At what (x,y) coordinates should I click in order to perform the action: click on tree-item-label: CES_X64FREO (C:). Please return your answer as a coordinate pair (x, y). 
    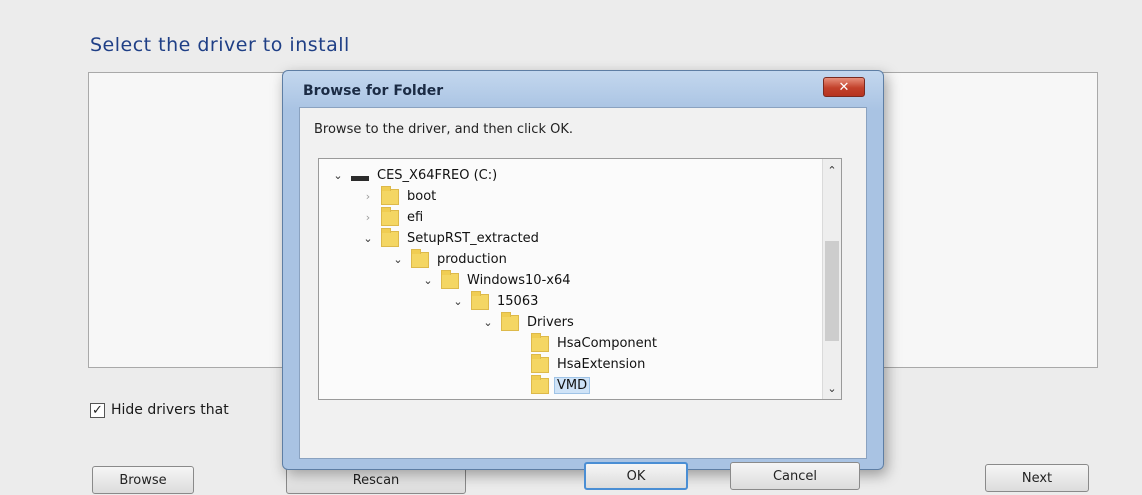
    Looking at the image, I should click on (437, 175).